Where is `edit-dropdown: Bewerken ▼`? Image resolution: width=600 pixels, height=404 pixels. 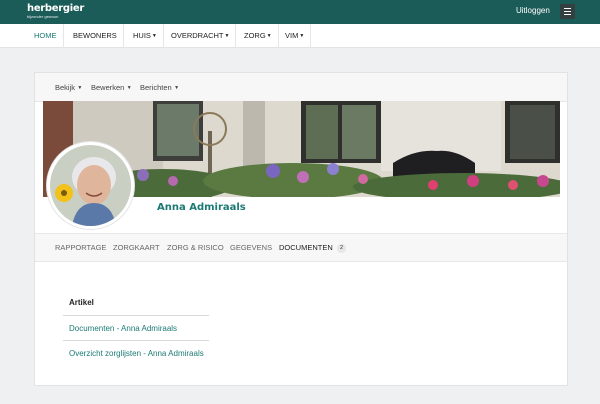
edit-dropdown: Bewerken ▼ is located at coordinates (111, 87).